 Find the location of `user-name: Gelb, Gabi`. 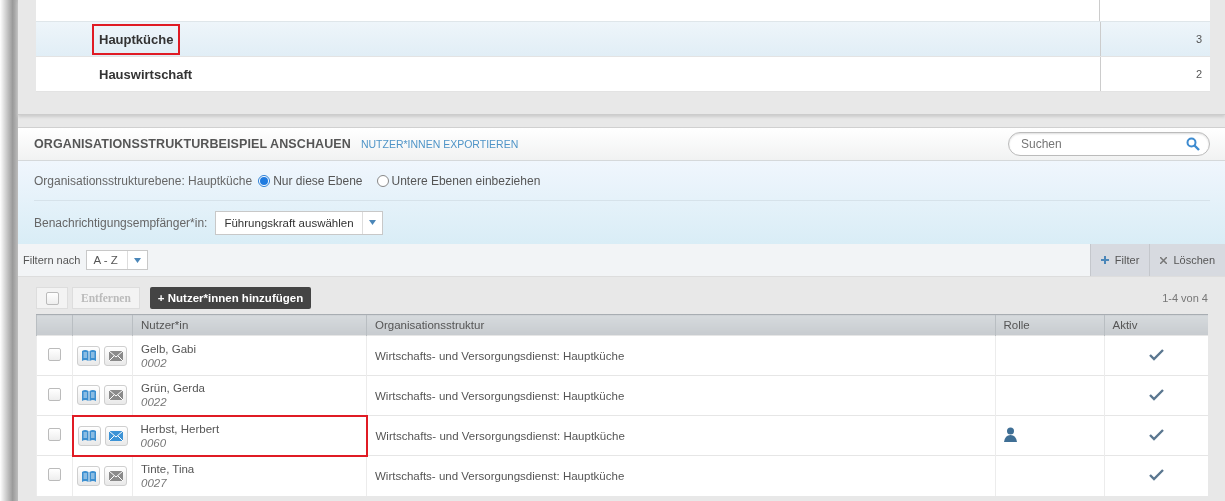

user-name: Gelb, Gabi is located at coordinates (169, 348).